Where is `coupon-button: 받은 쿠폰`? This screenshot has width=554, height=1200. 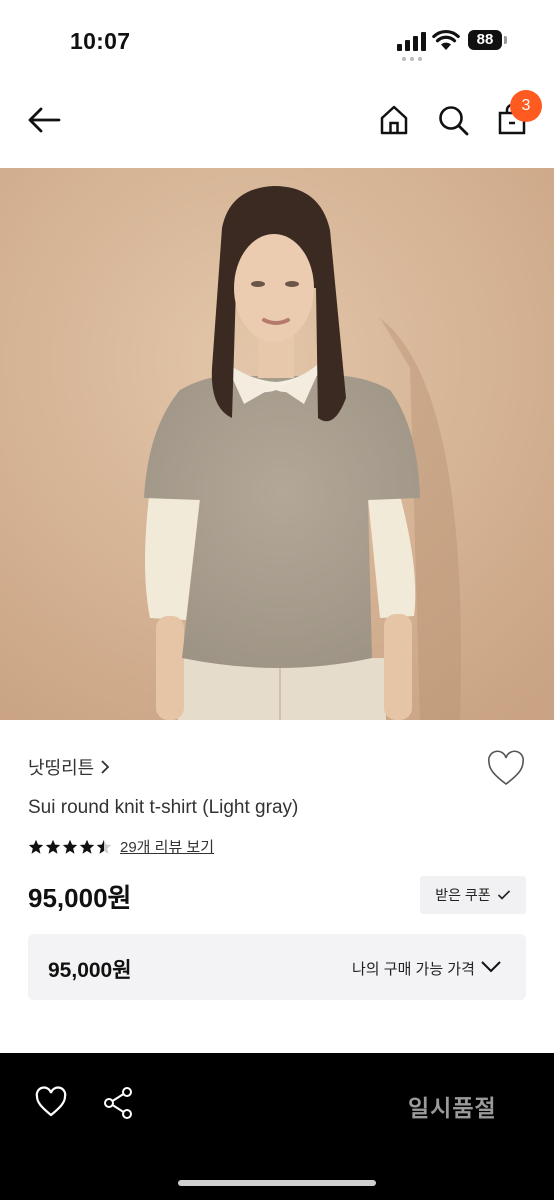
coupon-button: 받은 쿠폰 is located at coordinates (473, 895).